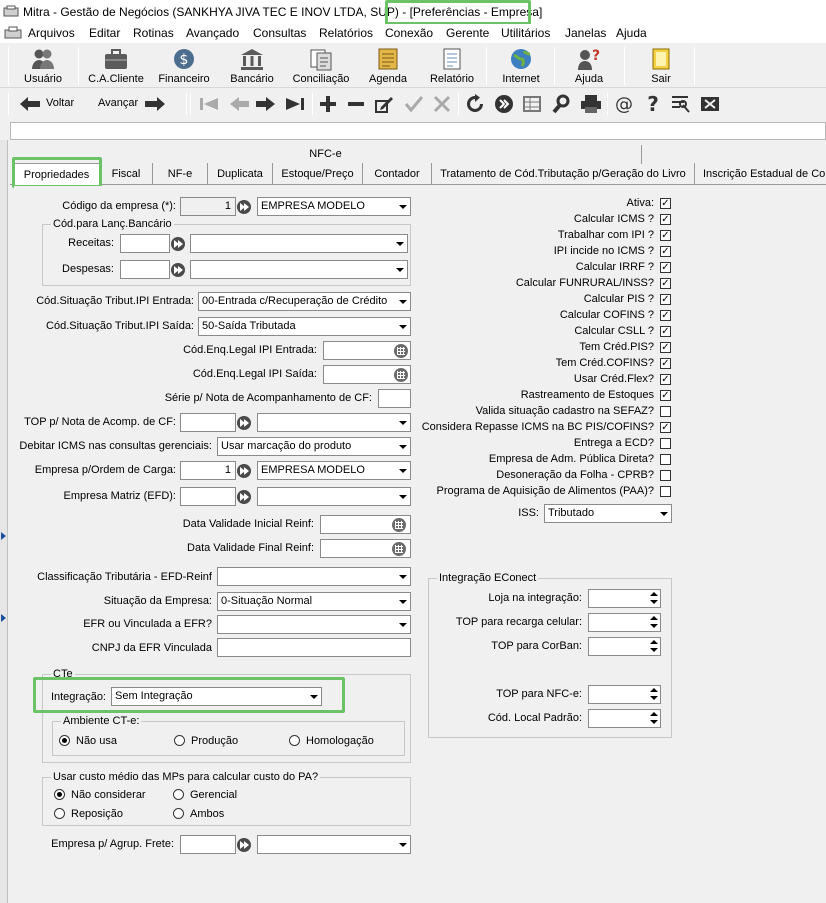 The image size is (826, 903). What do you see at coordinates (328, 104) in the screenshot?
I see `add-icon` at bounding box center [328, 104].